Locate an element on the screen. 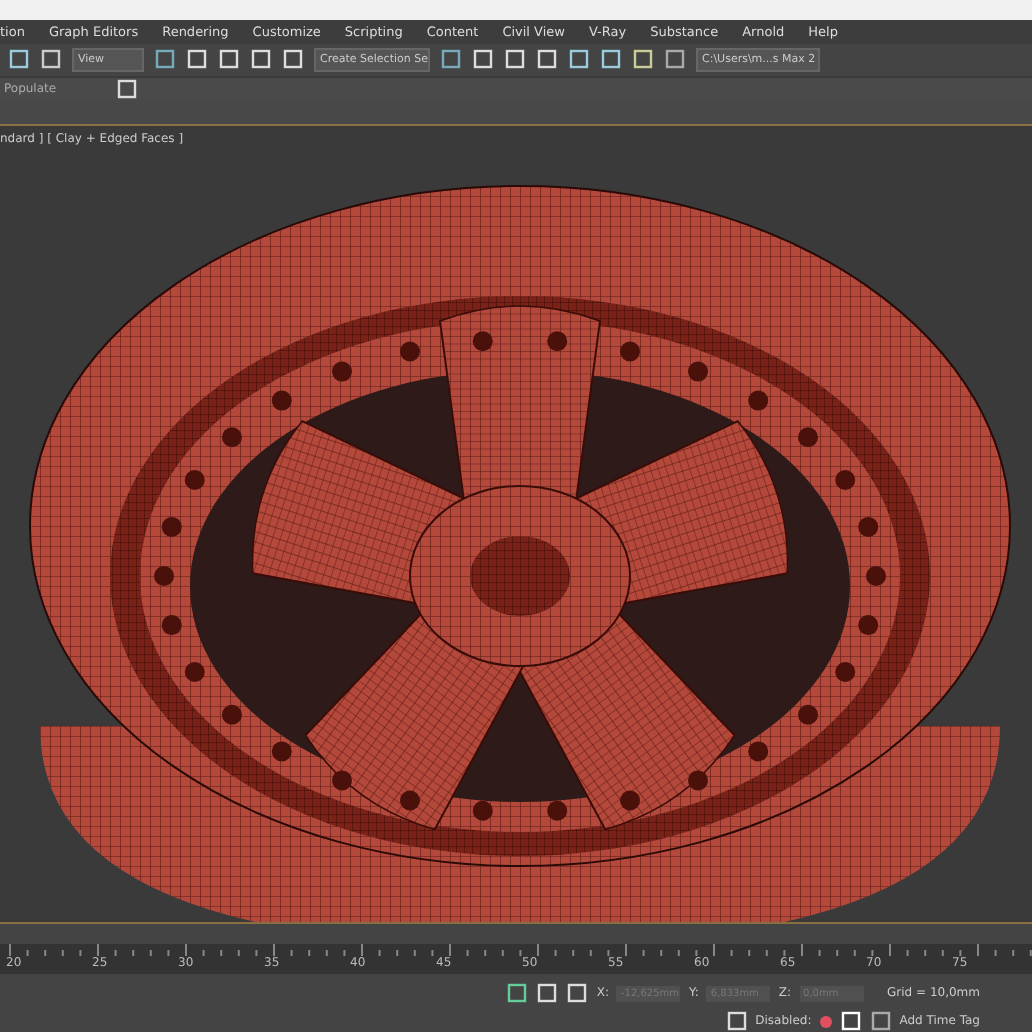 The width and height of the screenshot is (1032, 1032). status-dot is located at coordinates (825, 1021).